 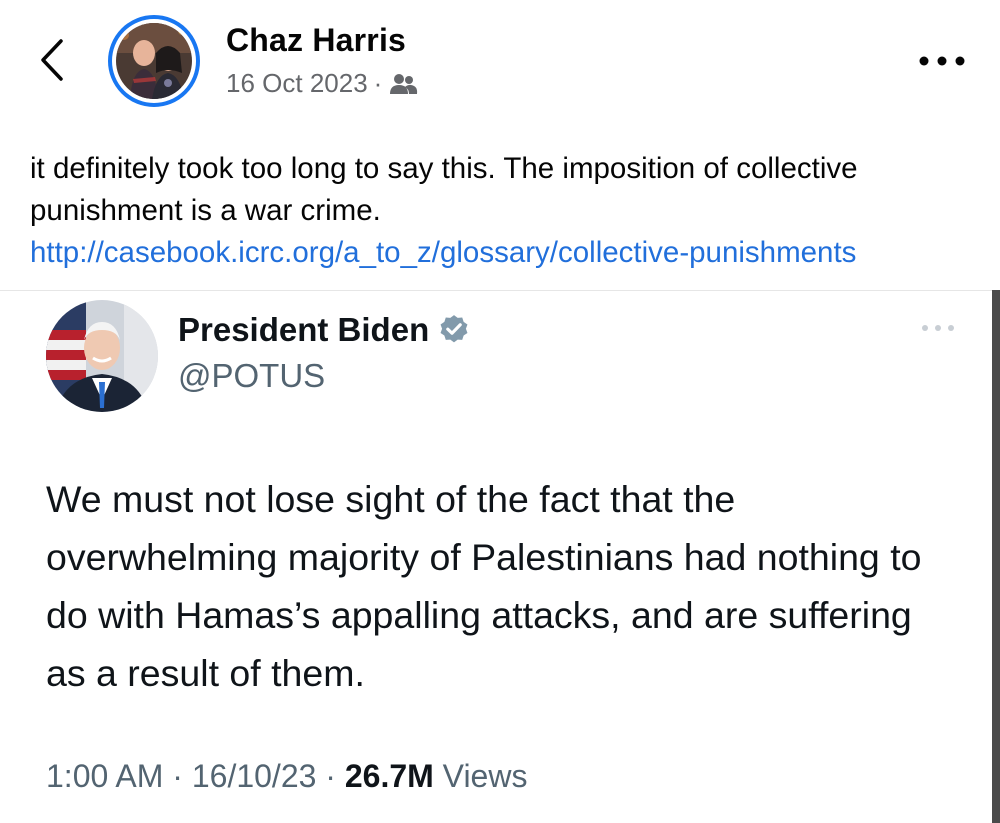 I want to click on friends-icon, so click(x=404, y=83).